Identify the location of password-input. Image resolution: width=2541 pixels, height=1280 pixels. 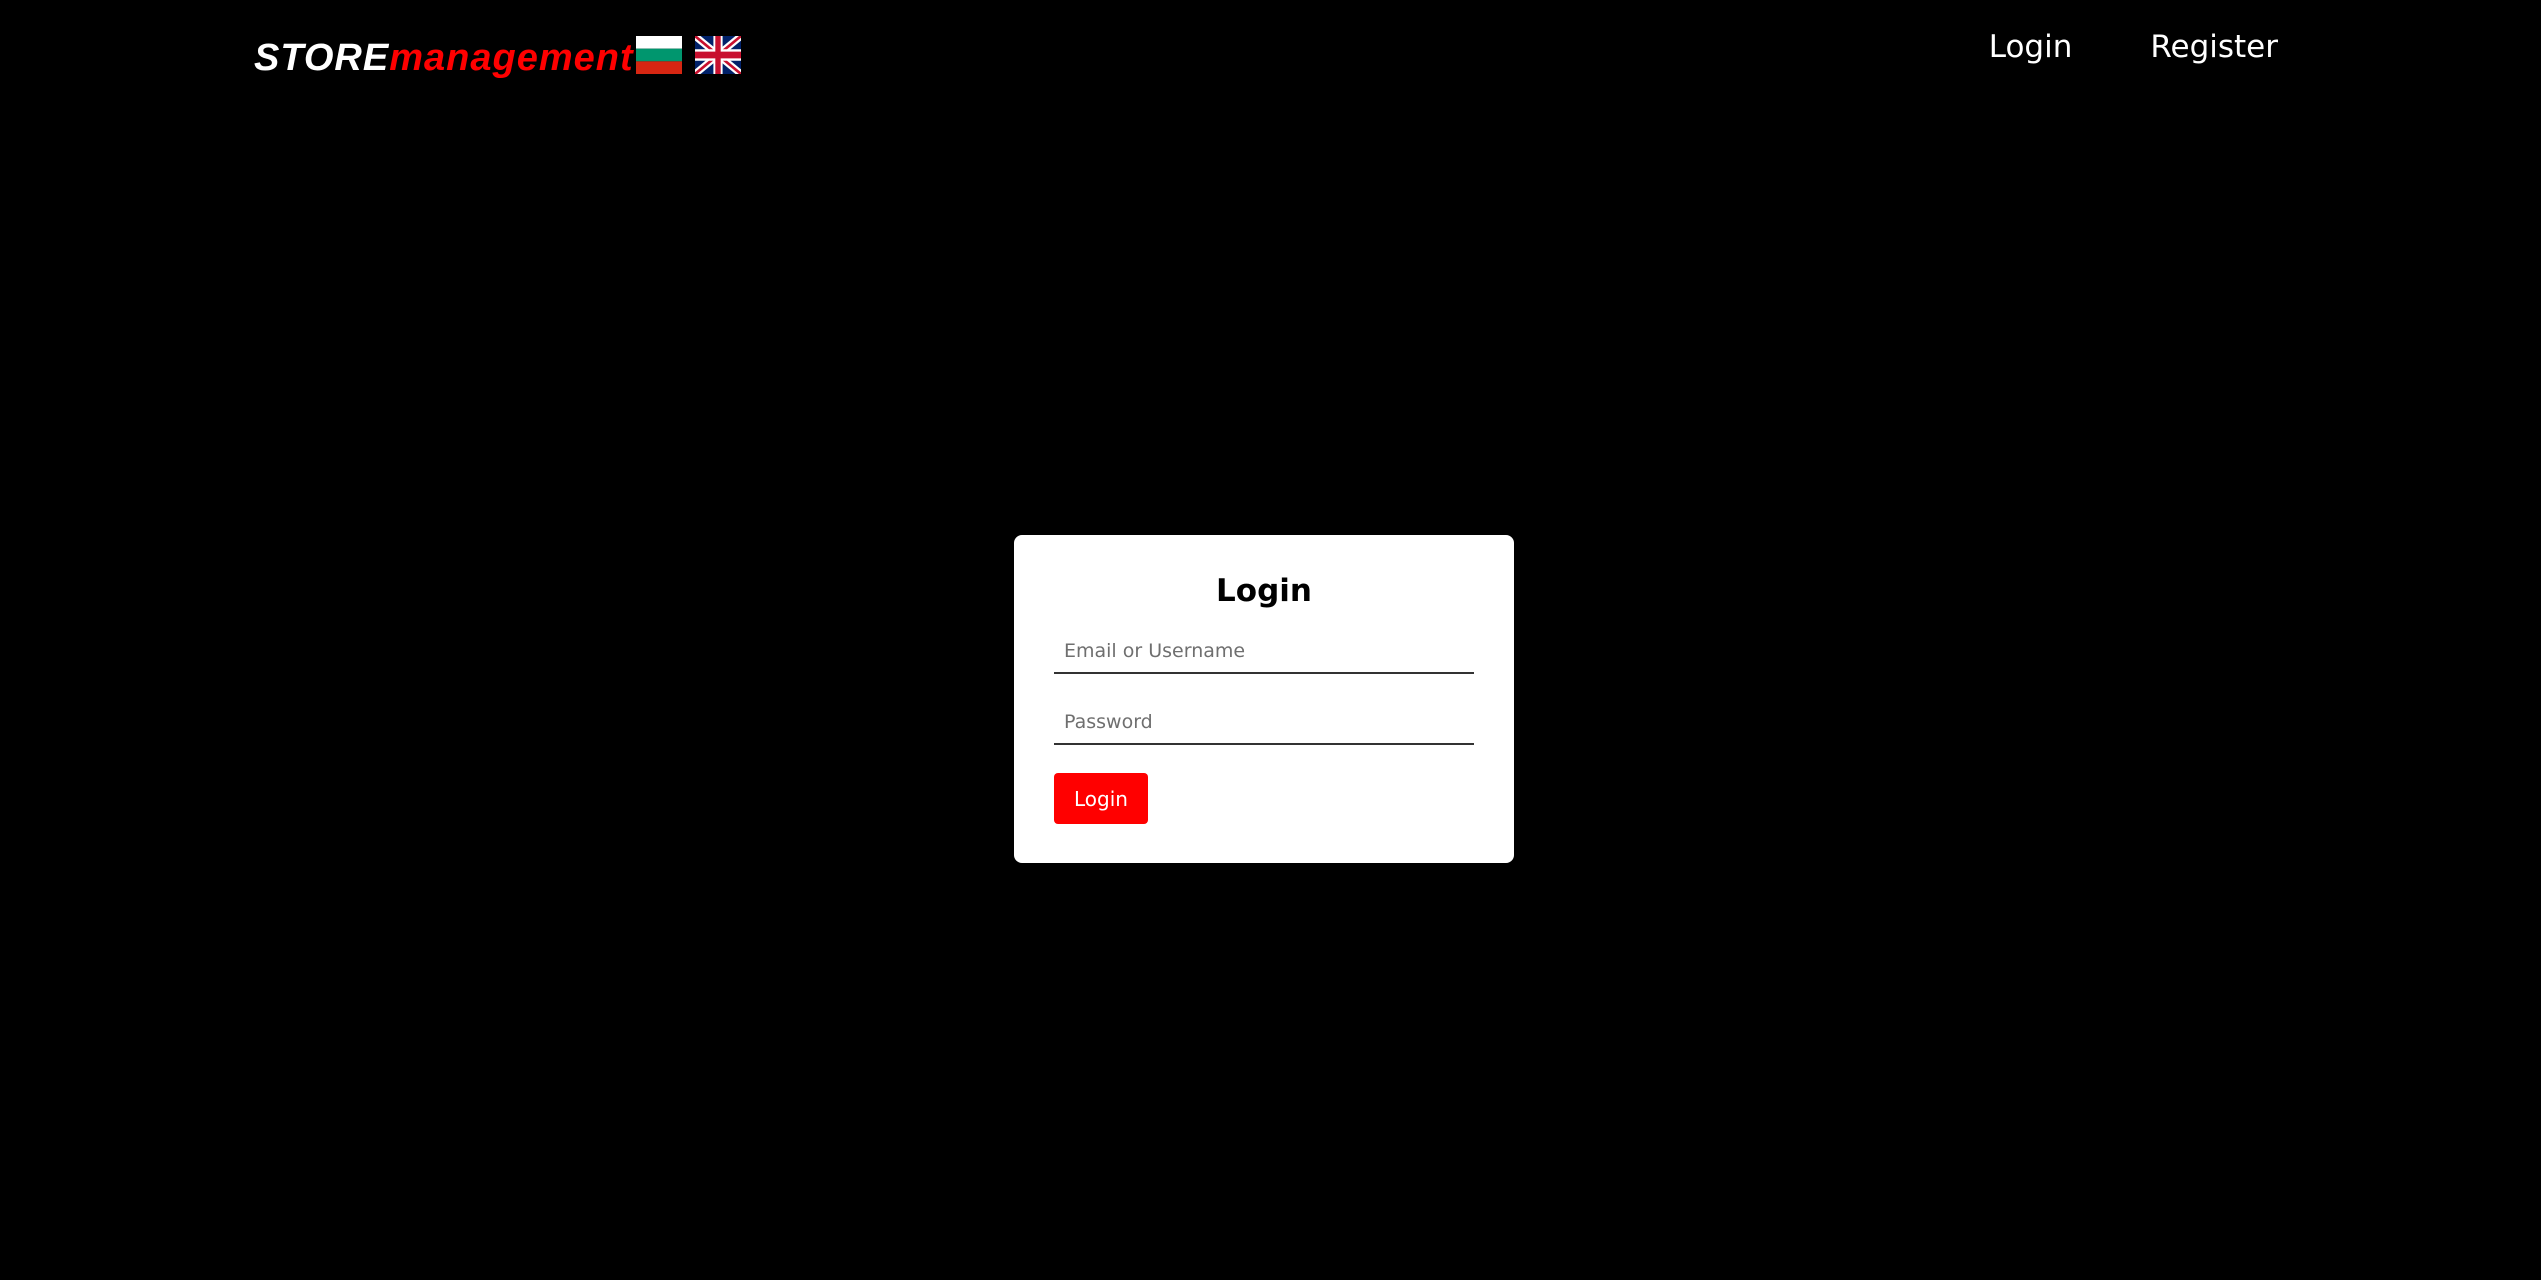
(1264, 723).